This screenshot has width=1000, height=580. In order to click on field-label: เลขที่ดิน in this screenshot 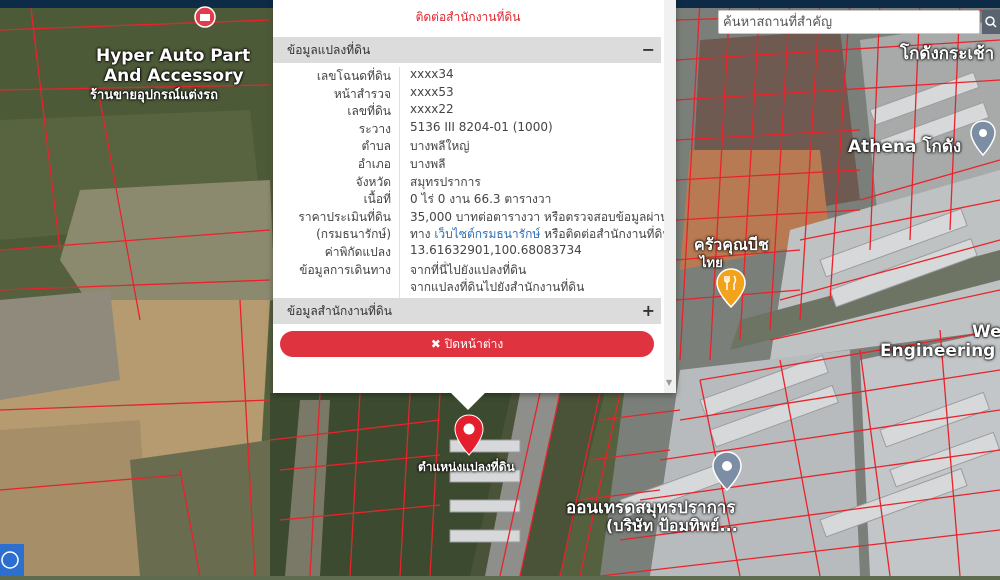, I will do `click(369, 111)`.